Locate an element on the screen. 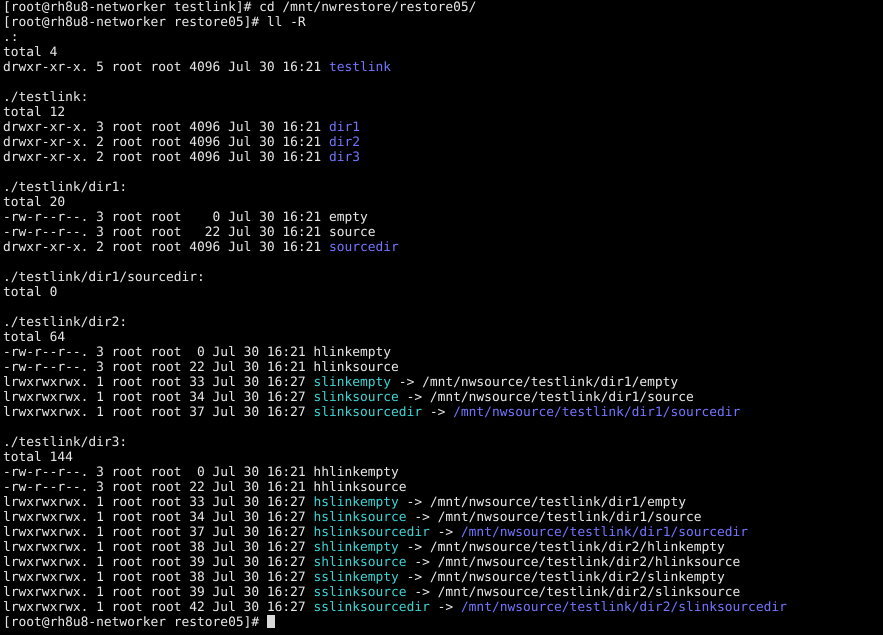 The width and height of the screenshot is (883, 635). terminal-text: -rw-r--r--. 3 root root 22 Jul 30 16:21 source is located at coordinates (189, 232).